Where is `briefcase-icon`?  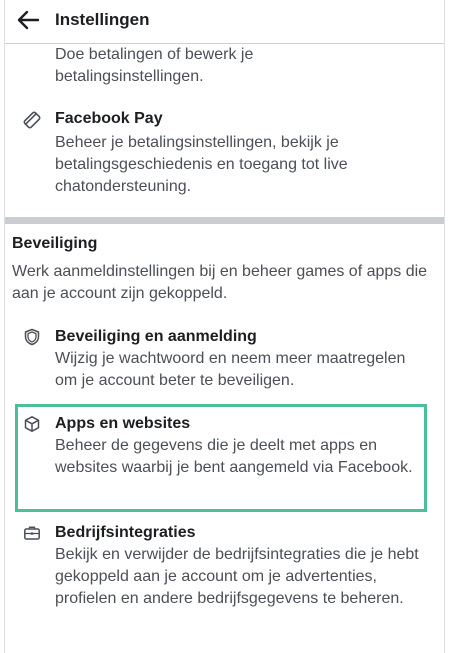
briefcase-icon is located at coordinates (32, 533).